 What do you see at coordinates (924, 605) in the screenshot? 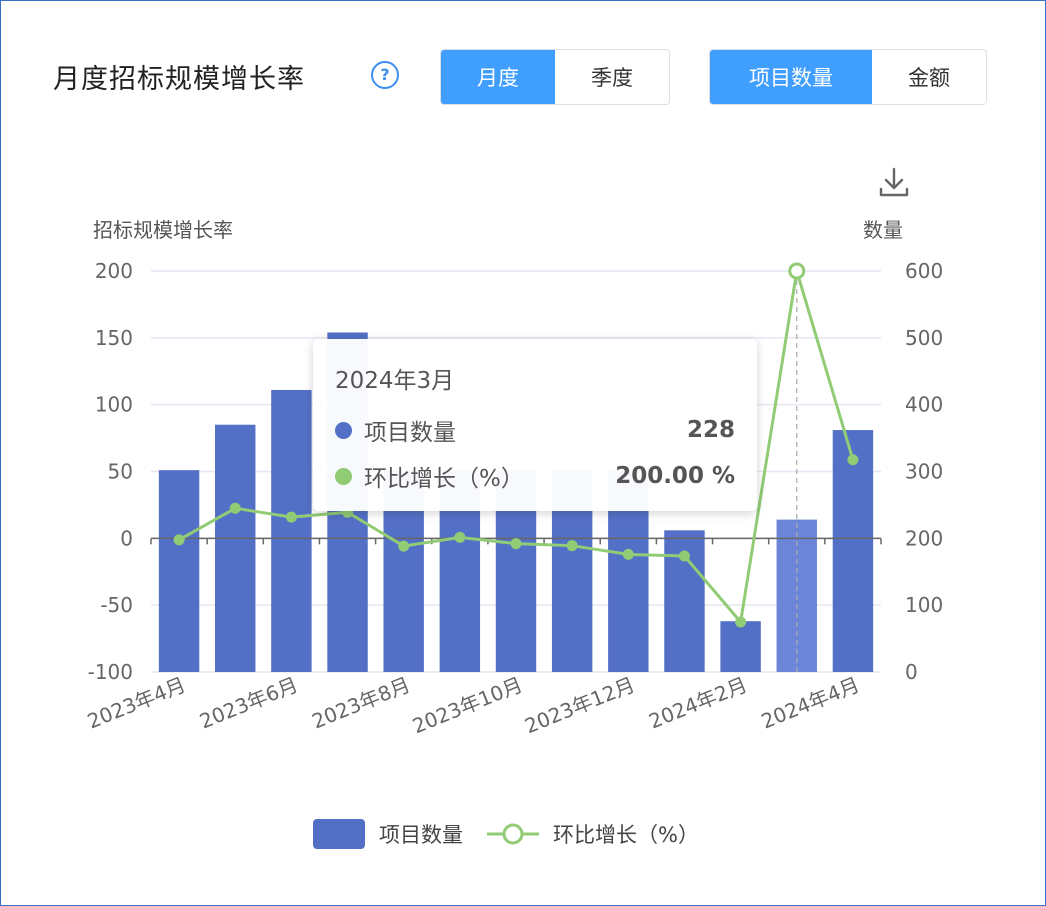
I see `right-tick-label: 100` at bounding box center [924, 605].